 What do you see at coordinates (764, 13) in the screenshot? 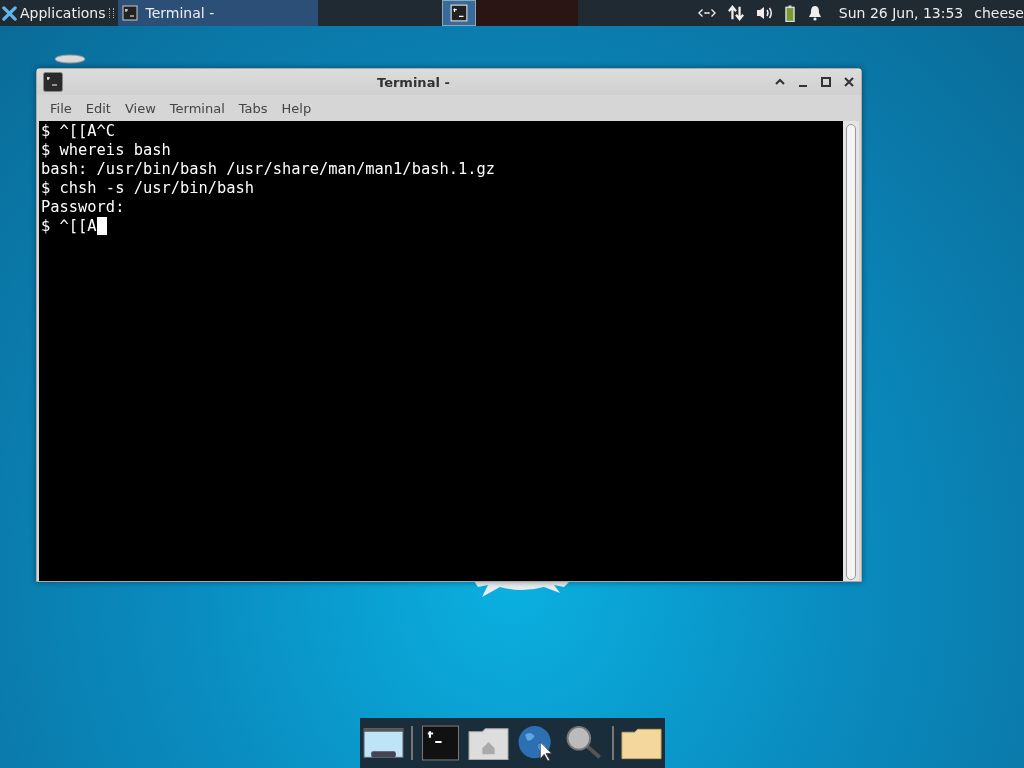
I see `volume-icon` at bounding box center [764, 13].